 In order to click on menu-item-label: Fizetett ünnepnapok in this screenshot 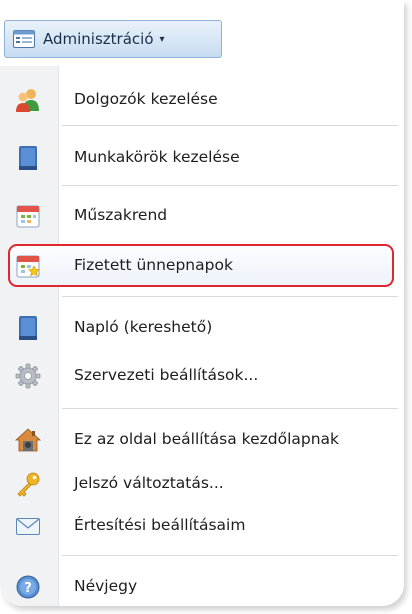, I will do `click(153, 265)`.